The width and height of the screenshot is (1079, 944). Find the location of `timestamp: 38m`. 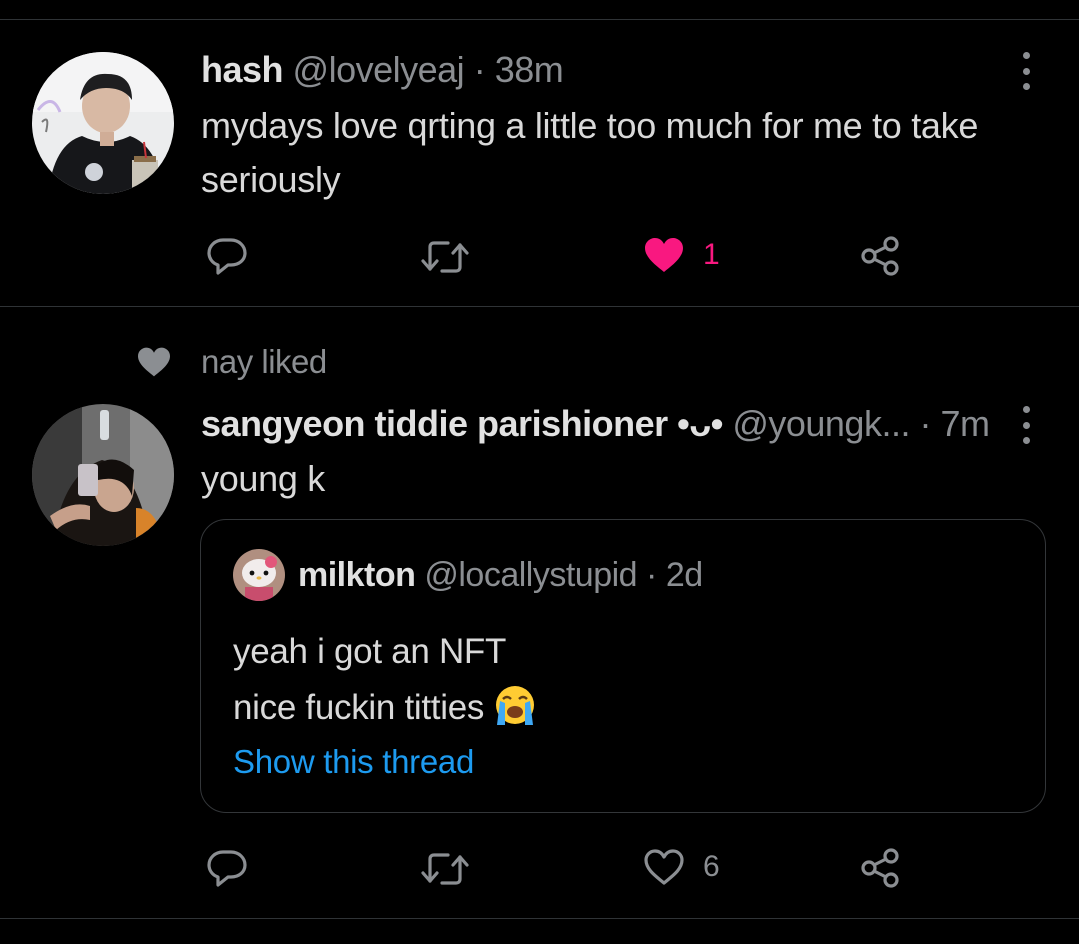

timestamp: 38m is located at coordinates (529, 69).